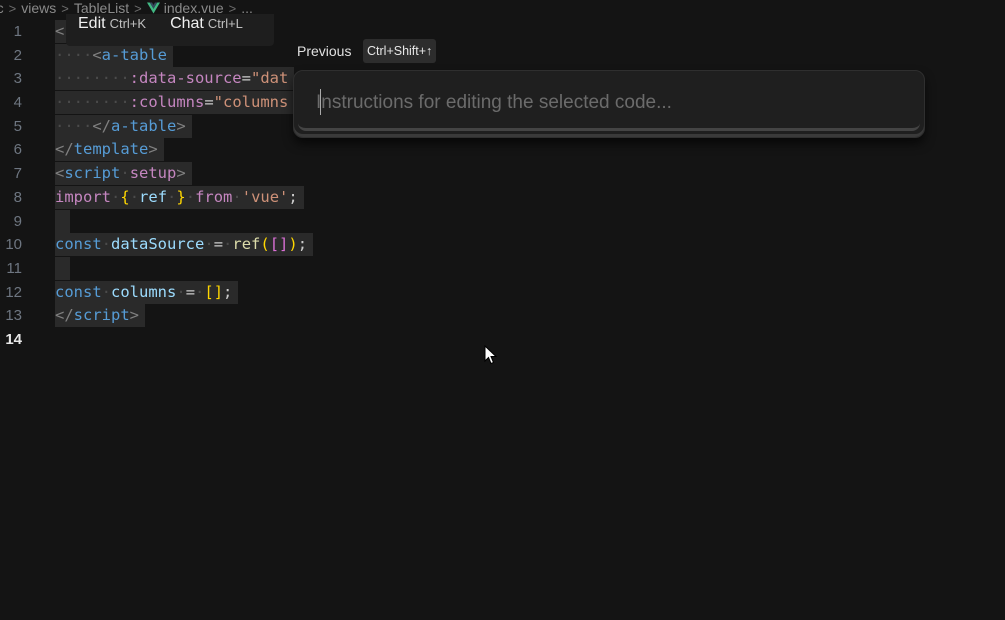 This screenshot has height=620, width=1005. Describe the element at coordinates (12, 8) in the screenshot. I see `chevron-right-icon: >` at that location.